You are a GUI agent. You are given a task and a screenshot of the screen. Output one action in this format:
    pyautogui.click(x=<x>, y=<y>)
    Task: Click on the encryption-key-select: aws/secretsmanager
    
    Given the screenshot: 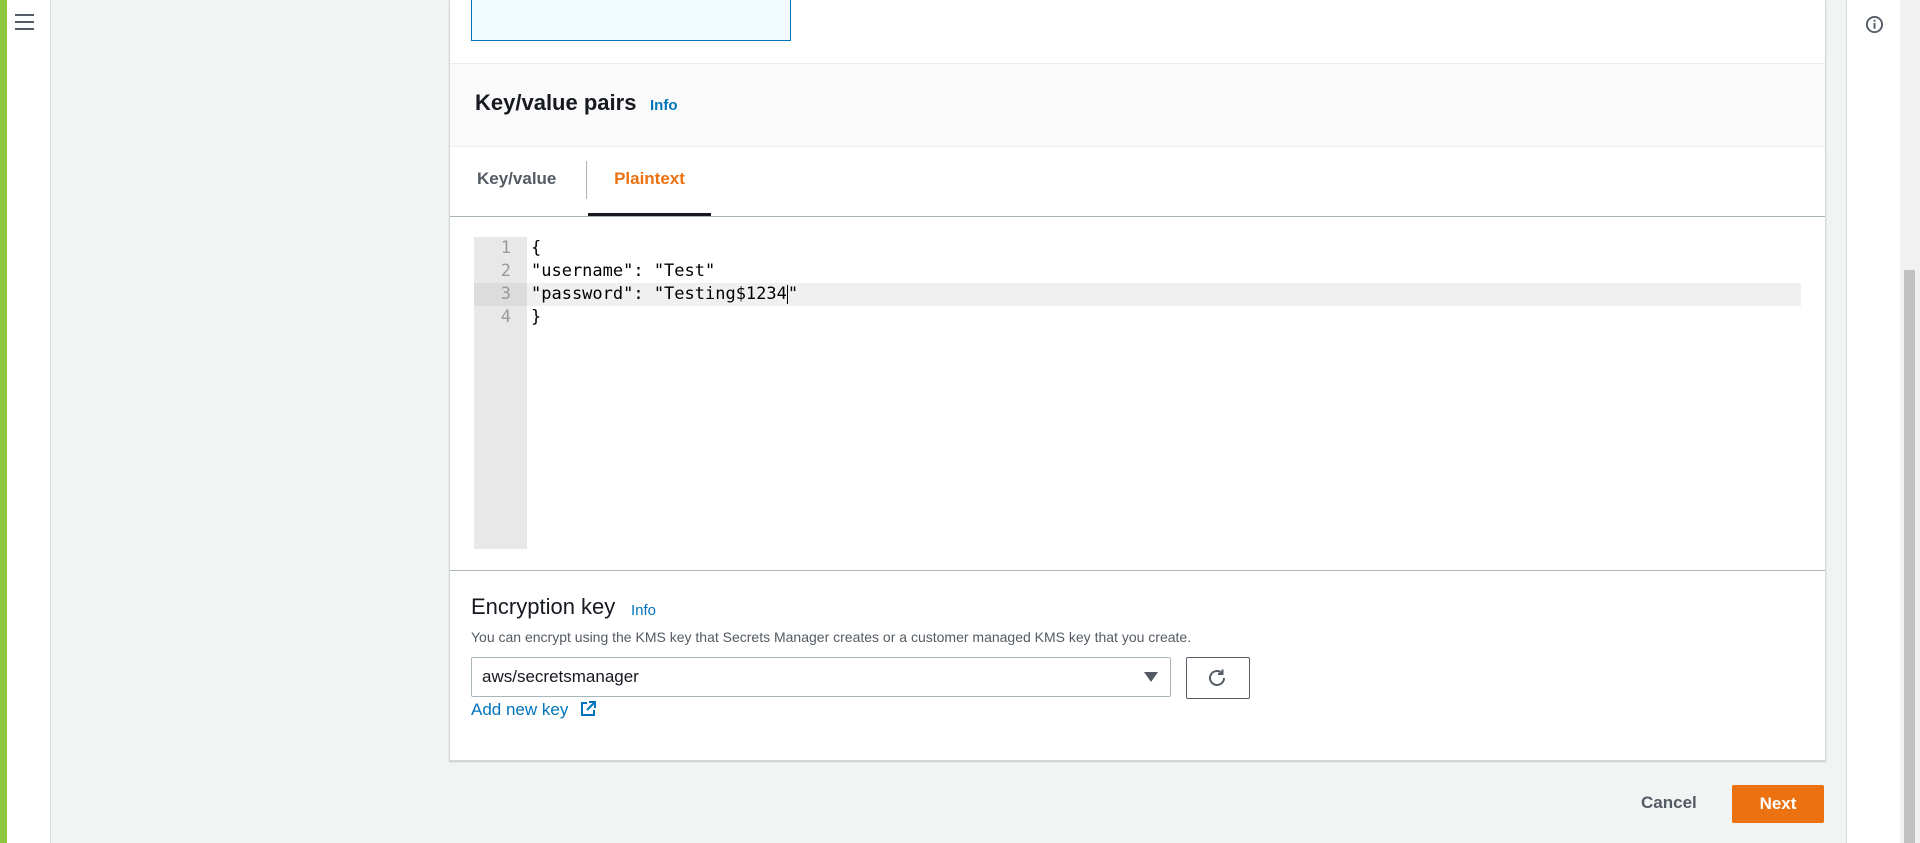 What is the action you would take?
    pyautogui.click(x=821, y=677)
    